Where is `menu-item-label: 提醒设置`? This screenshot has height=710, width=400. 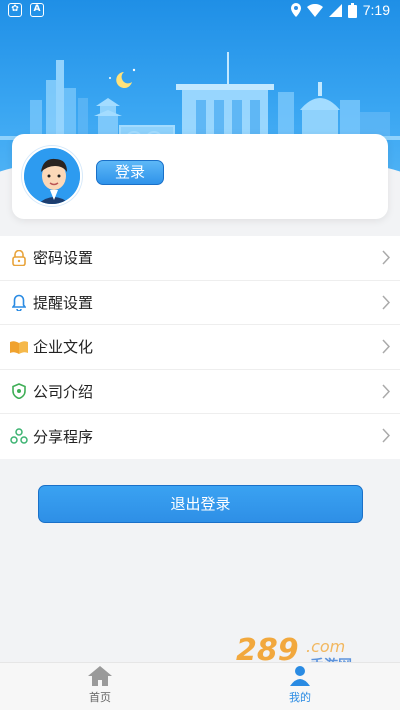
menu-item-label: 提醒设置 is located at coordinates (63, 302).